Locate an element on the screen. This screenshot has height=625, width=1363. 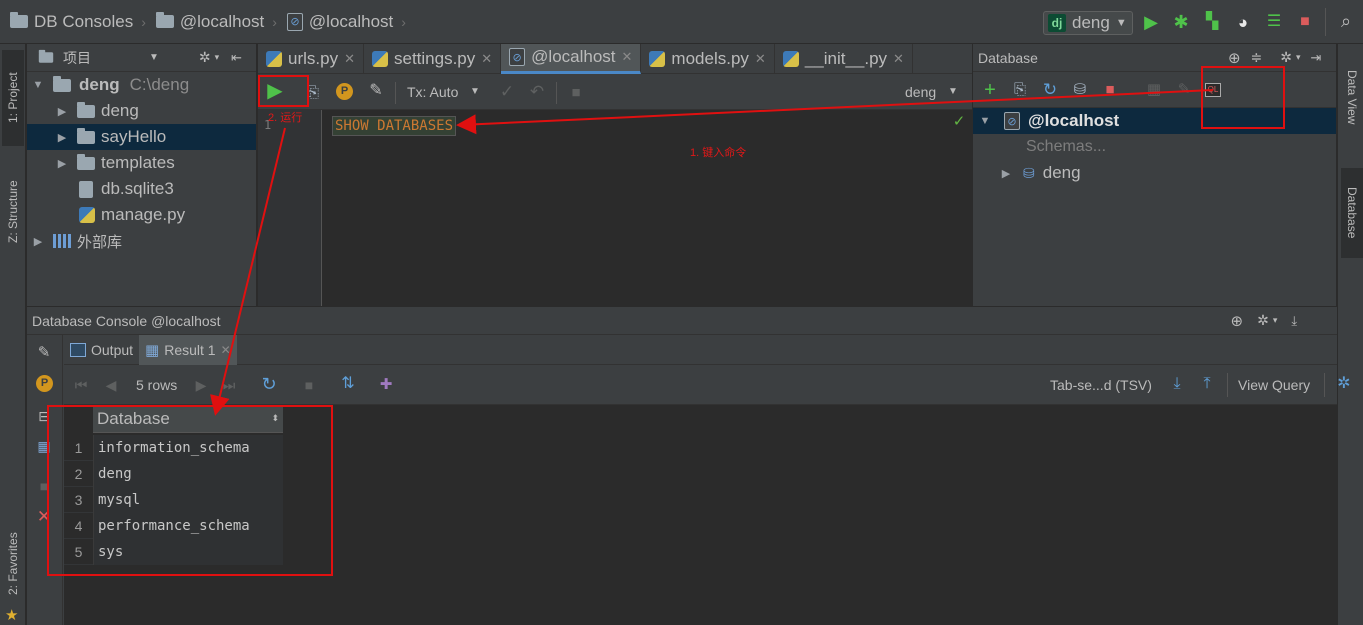
annotation-arrow-console-to-editor is located at coordinates (835, 112).